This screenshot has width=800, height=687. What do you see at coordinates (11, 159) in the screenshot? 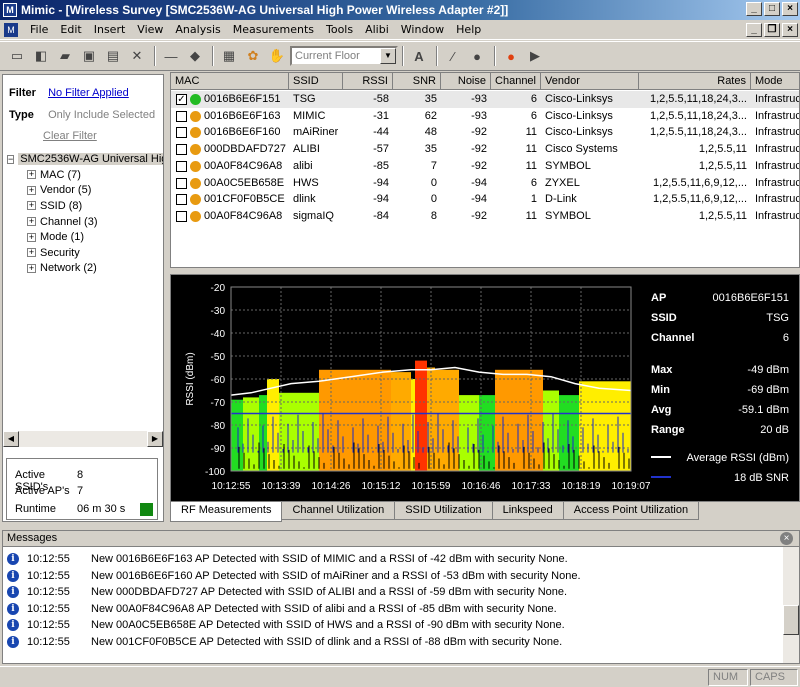
I see `collapse-icon: −` at bounding box center [11, 159].